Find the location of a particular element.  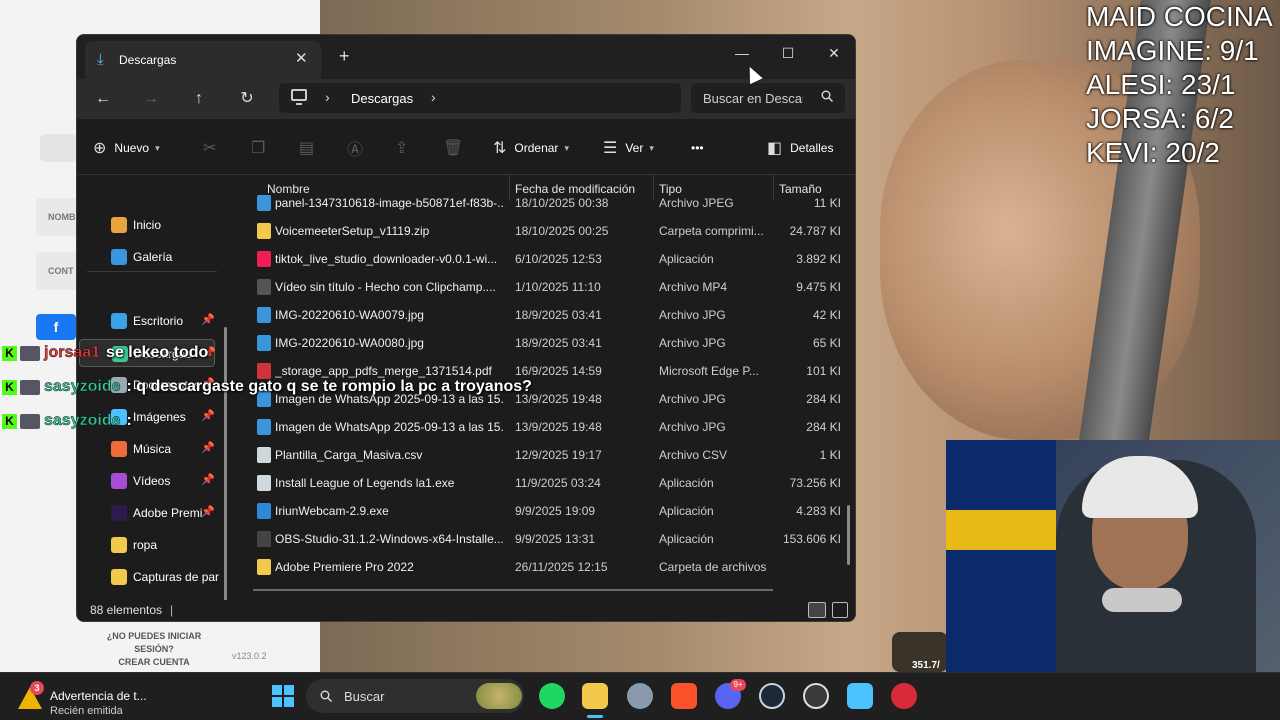

sidebar-item: Capturas de par is located at coordinates (149, 577).